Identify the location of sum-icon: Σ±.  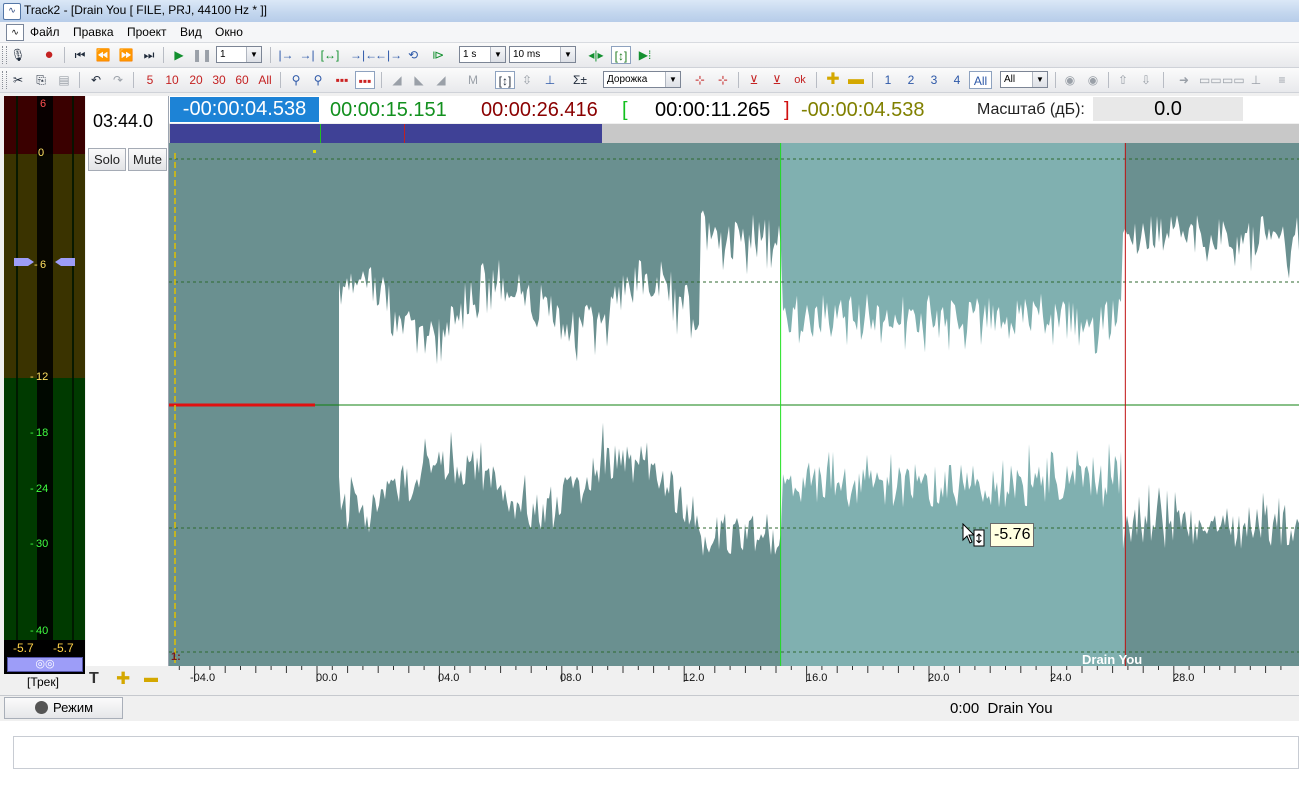
(580, 80).